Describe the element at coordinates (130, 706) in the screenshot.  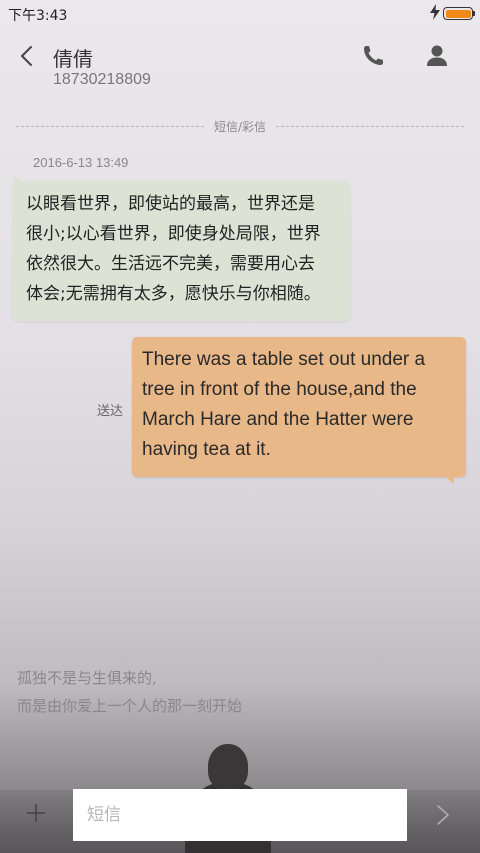
I see `wallpaper-poem-line: 而是由你爱上一个人的那一刻开始` at that location.